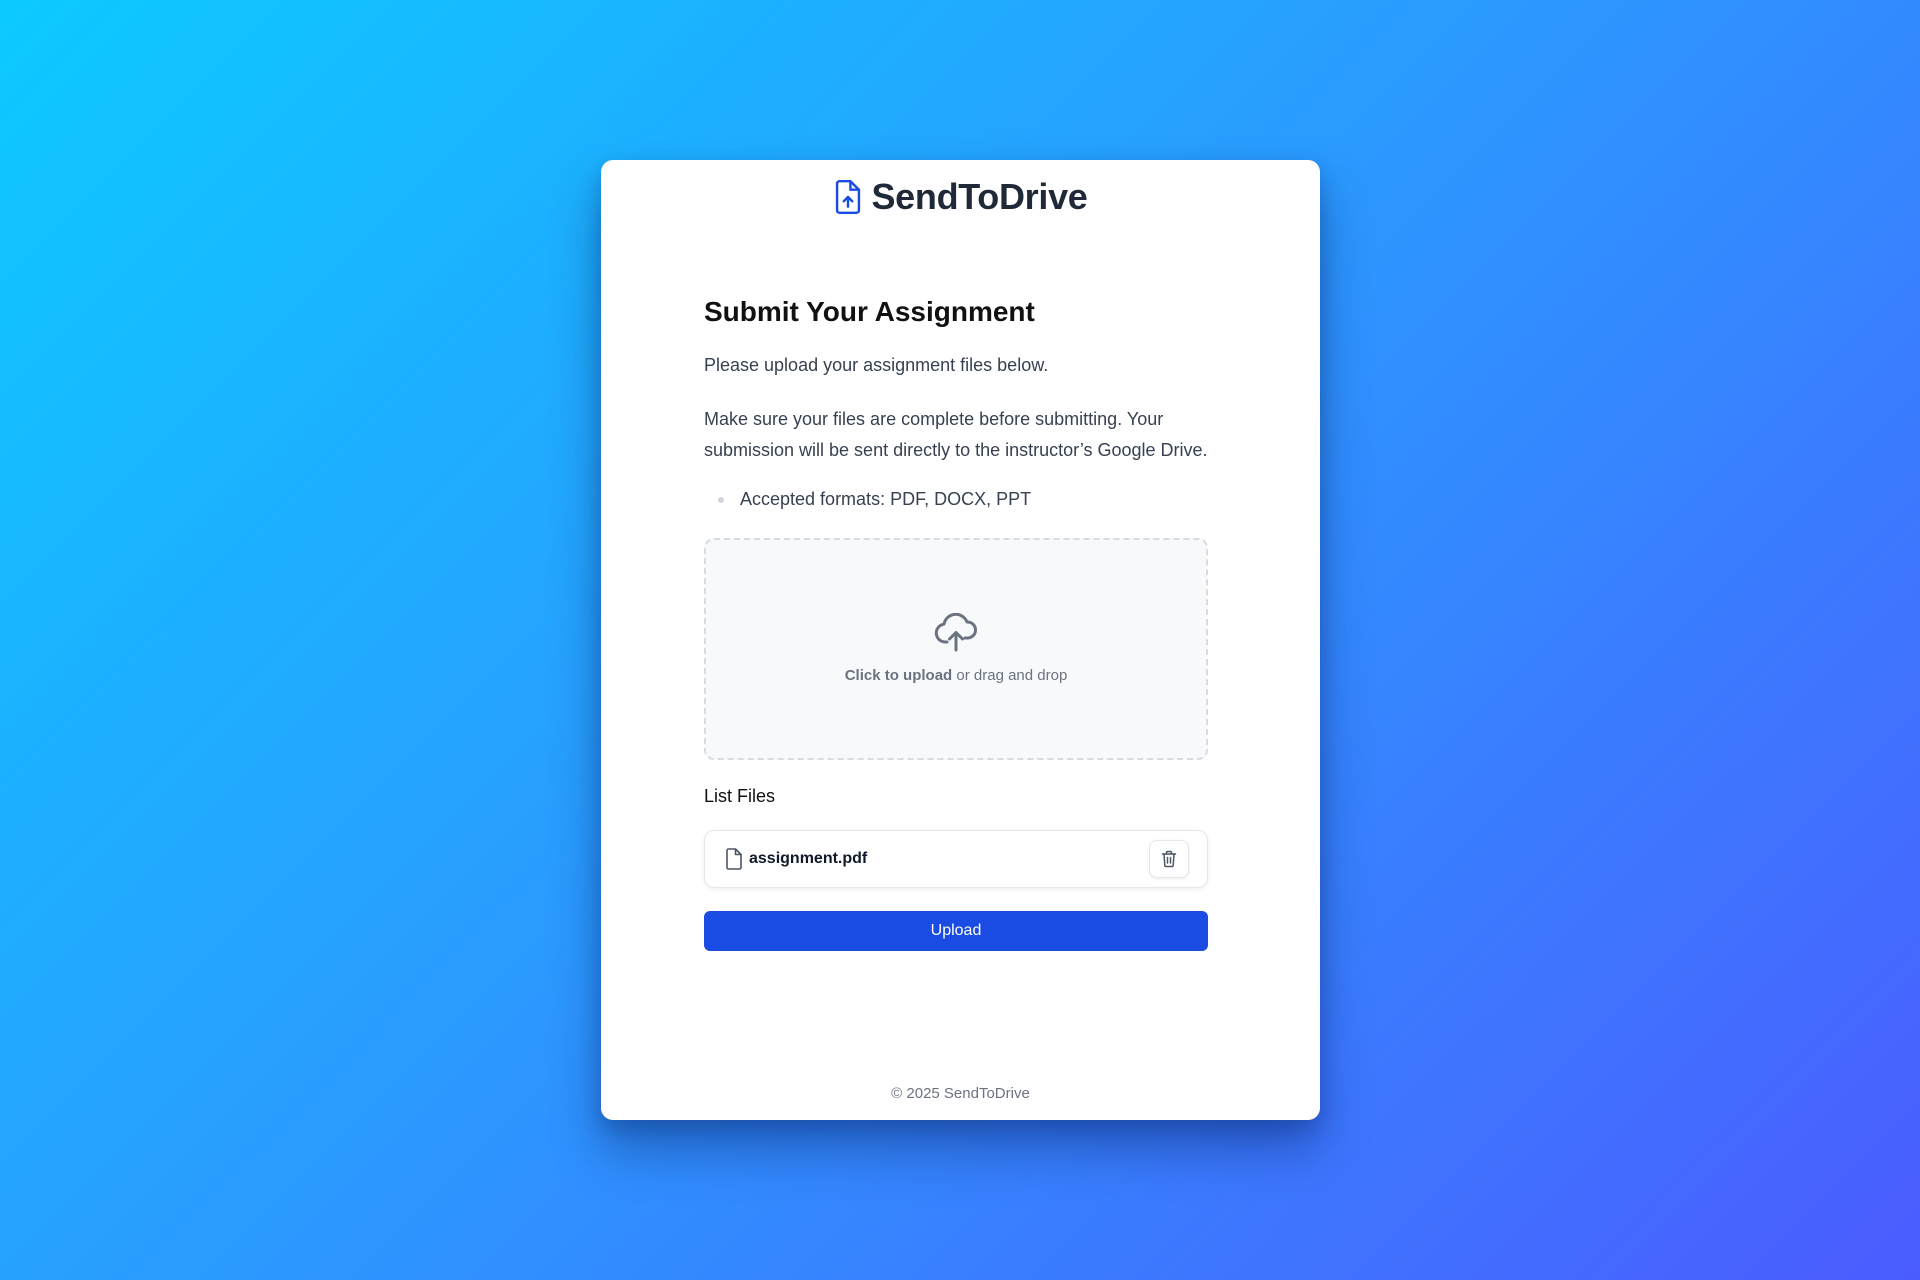 This screenshot has width=1920, height=1280. What do you see at coordinates (956, 930) in the screenshot?
I see `upload-button: Upload` at bounding box center [956, 930].